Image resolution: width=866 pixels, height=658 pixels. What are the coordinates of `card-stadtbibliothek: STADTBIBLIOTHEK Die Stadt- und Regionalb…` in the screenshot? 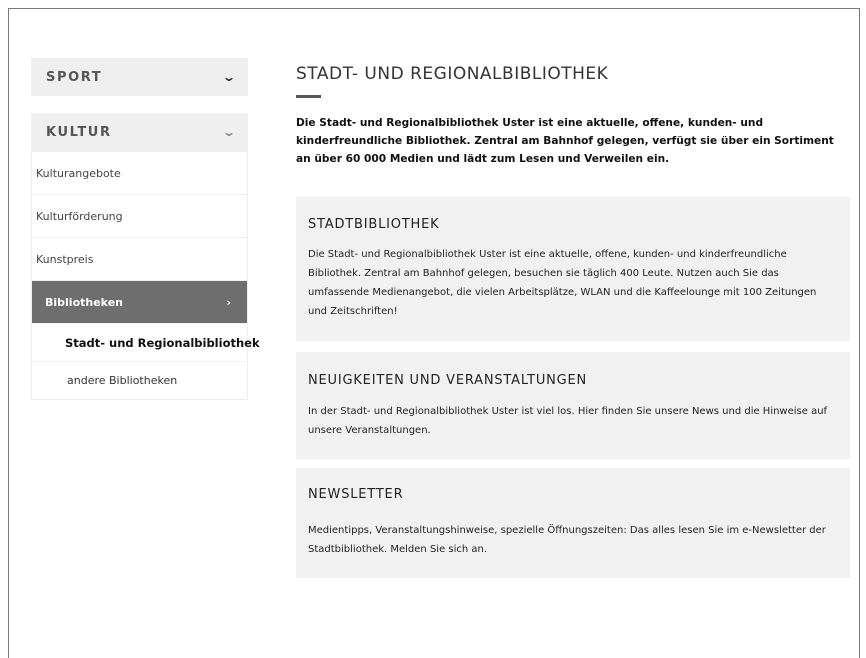 It's located at (573, 269).